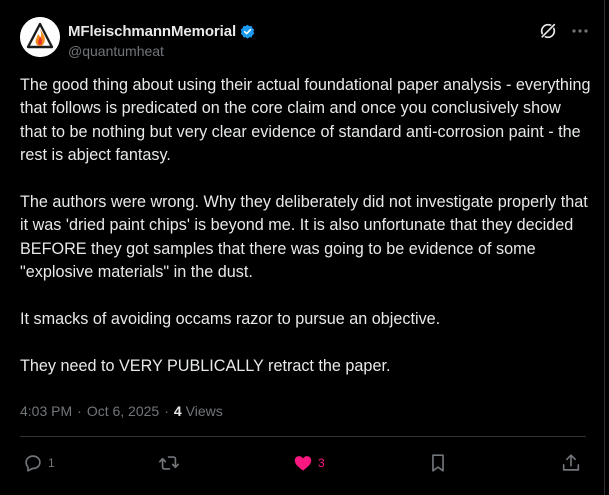 This screenshot has height=495, width=609. I want to click on like-count: 3, so click(321, 463).